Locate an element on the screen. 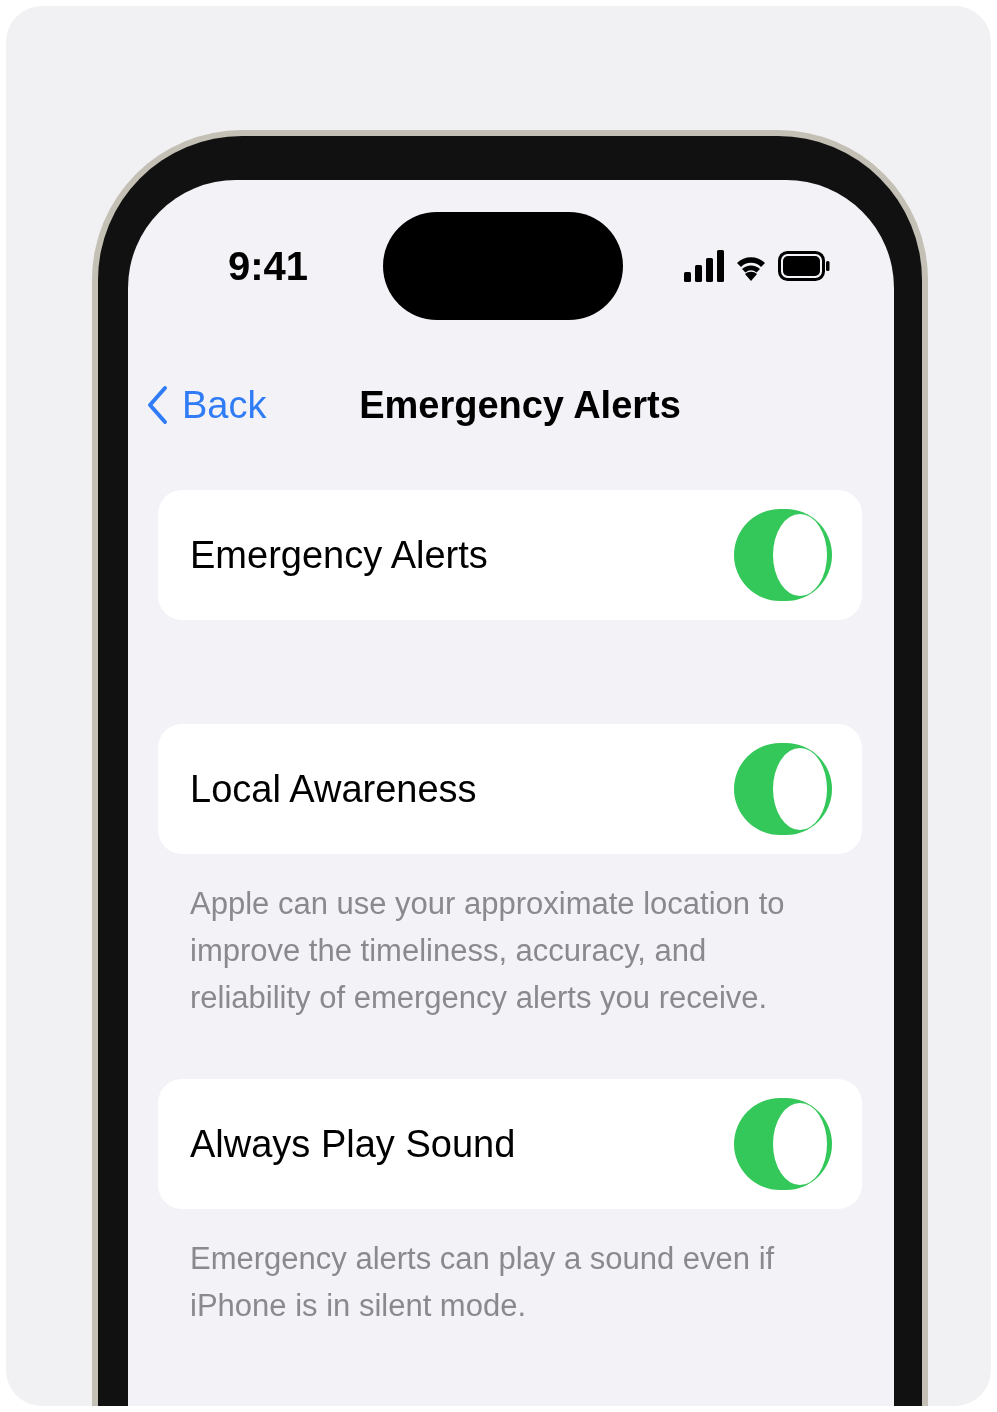  back-button: Back is located at coordinates (206, 405).